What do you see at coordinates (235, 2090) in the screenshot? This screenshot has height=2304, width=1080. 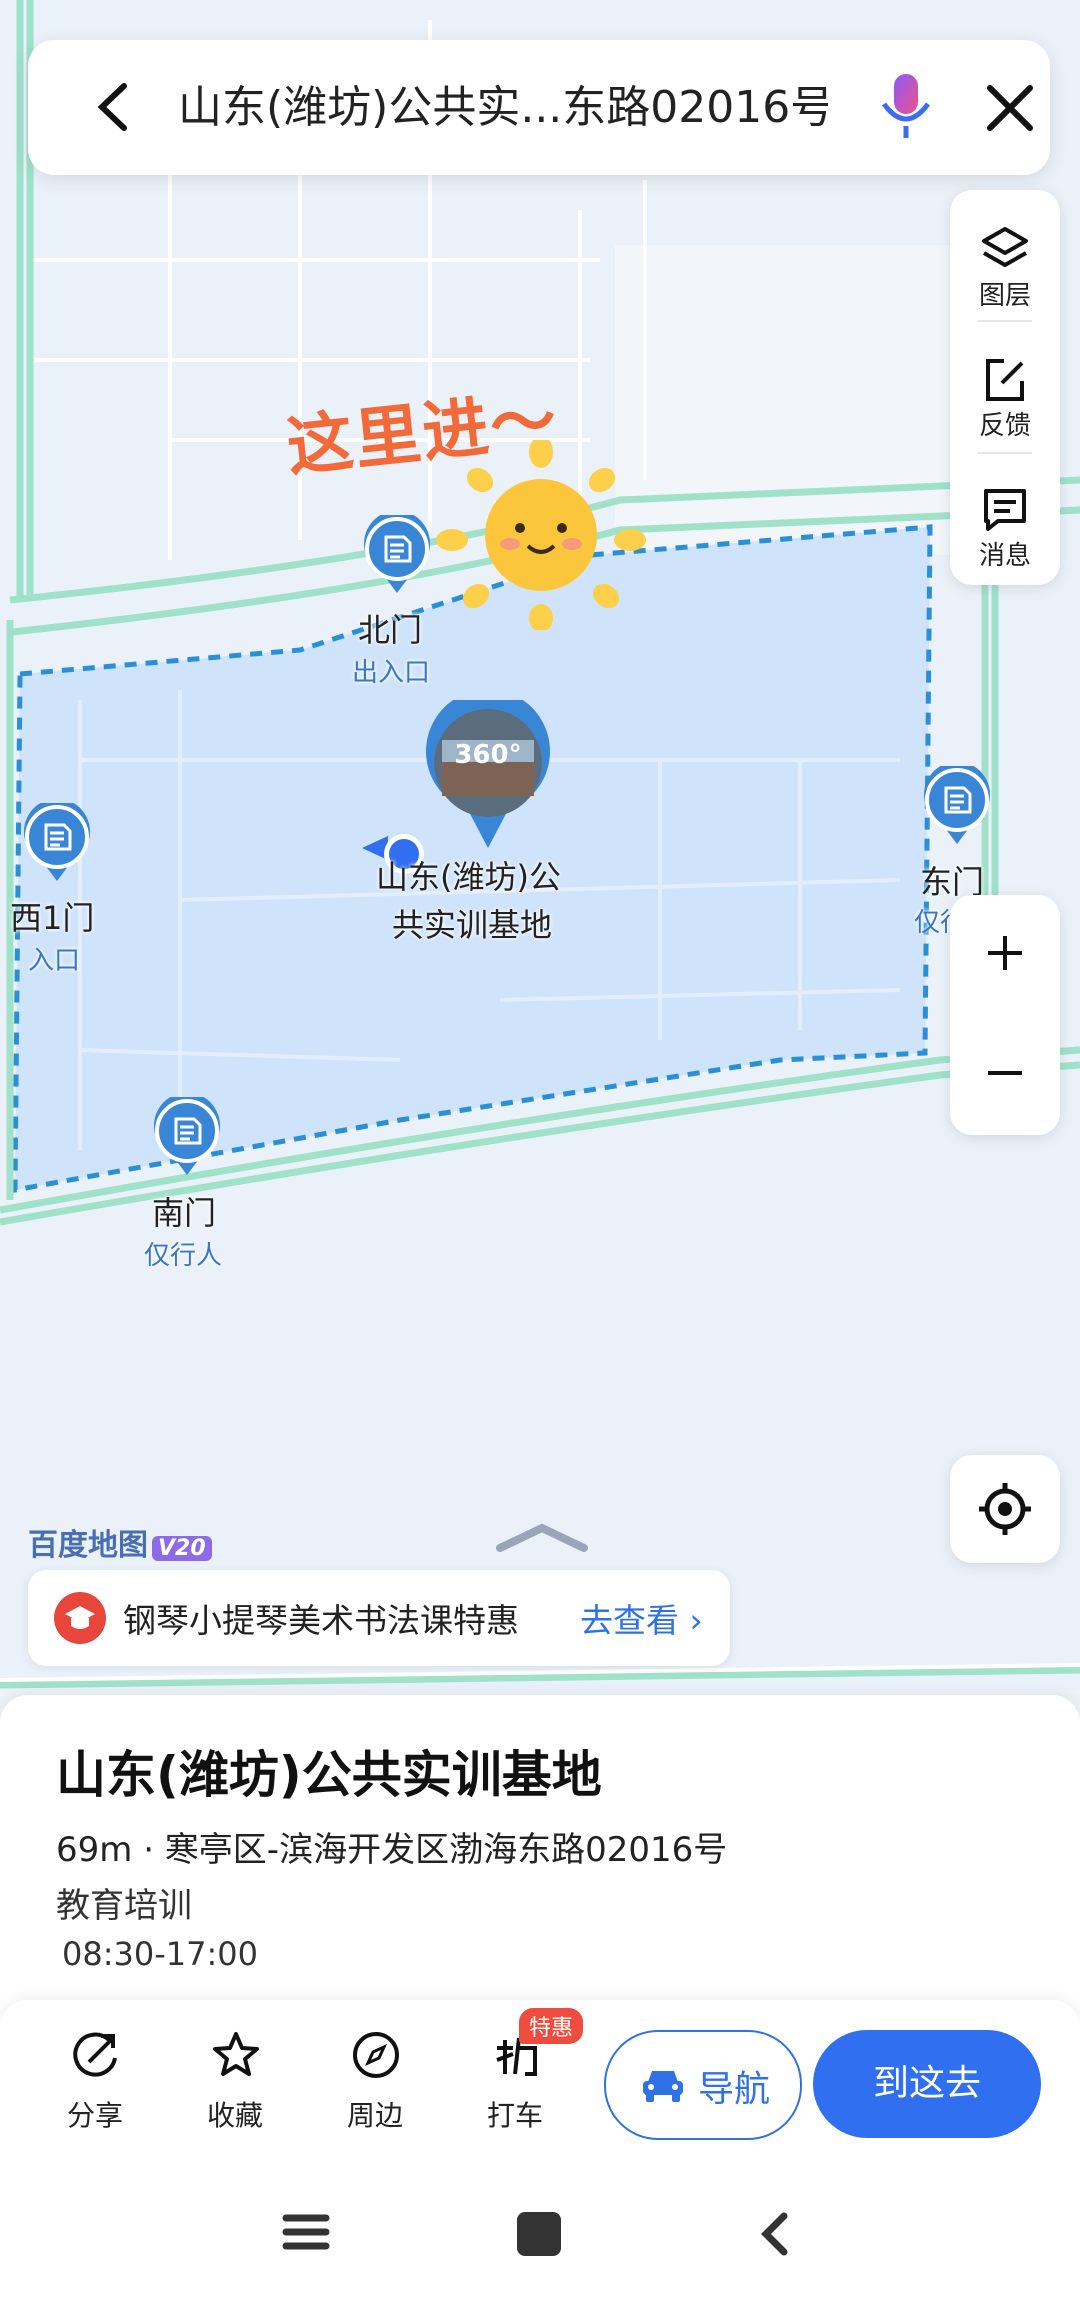 I see `favorite-button: 收藏` at bounding box center [235, 2090].